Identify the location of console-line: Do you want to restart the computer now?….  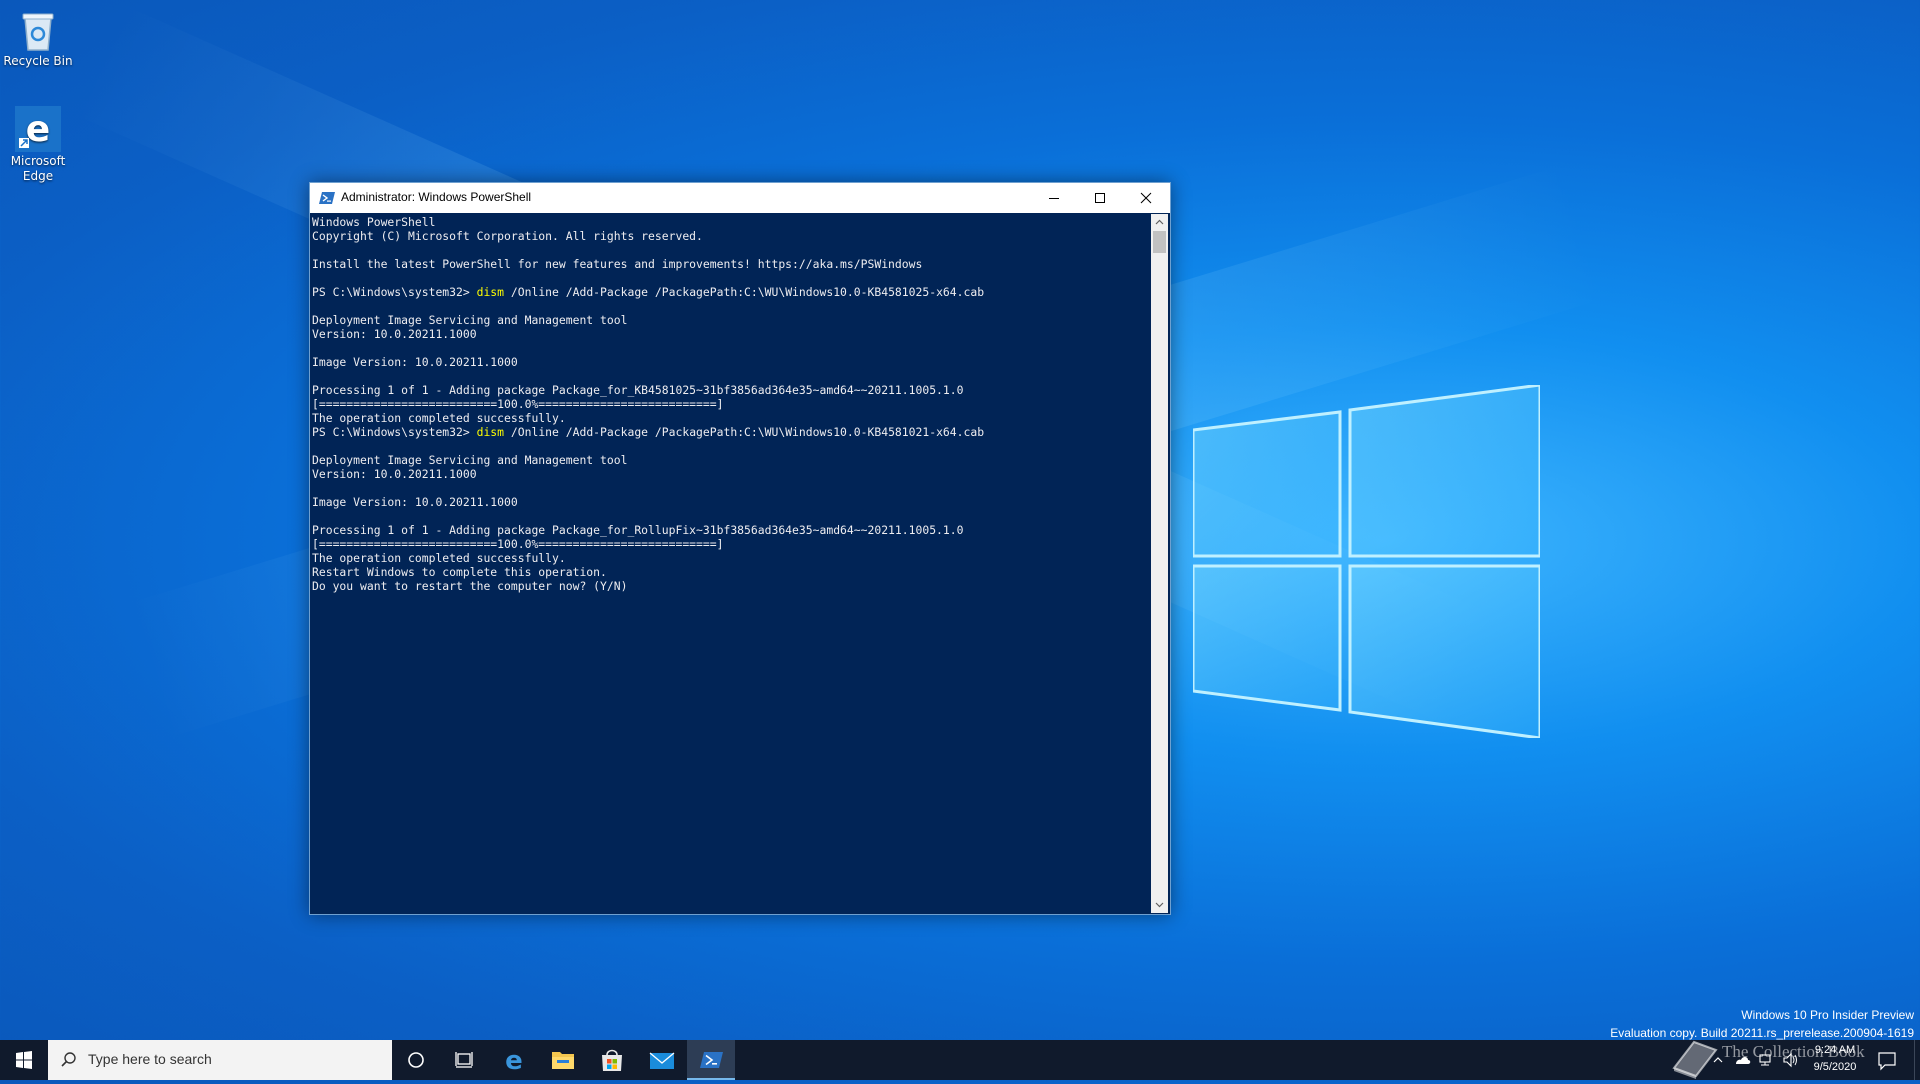
(730, 586).